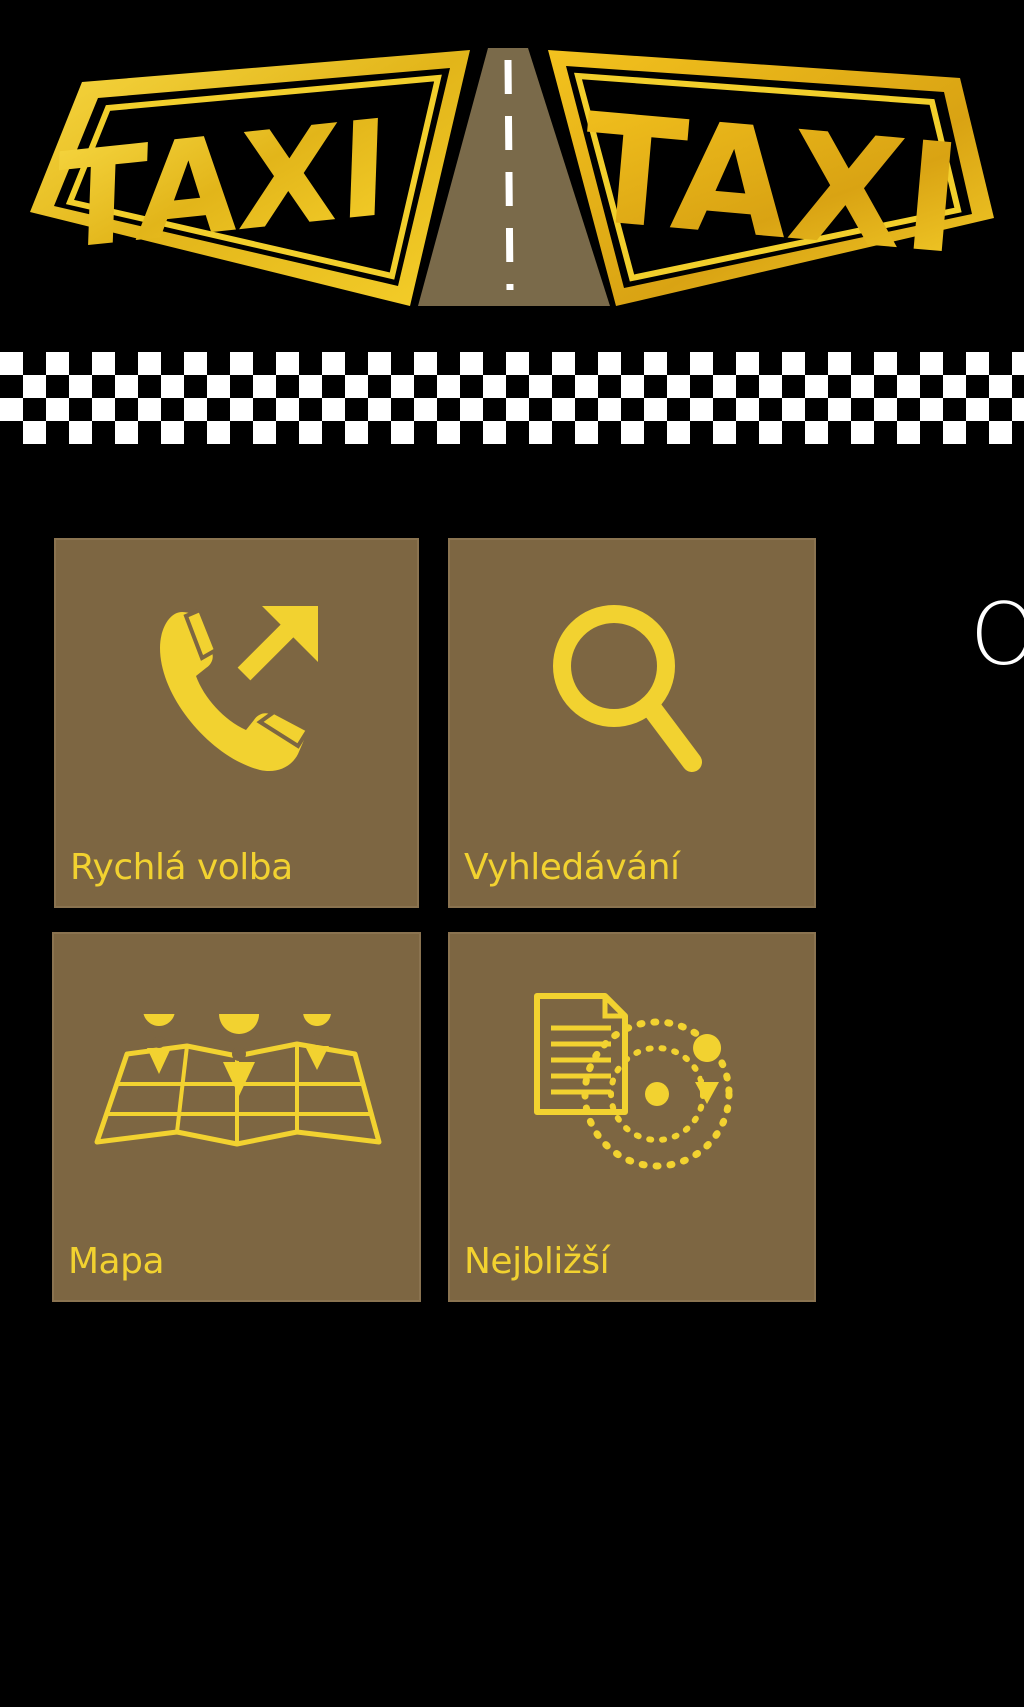 The image size is (1024, 1707). What do you see at coordinates (236, 690) in the screenshot?
I see `phone-outgoing-icon` at bounding box center [236, 690].